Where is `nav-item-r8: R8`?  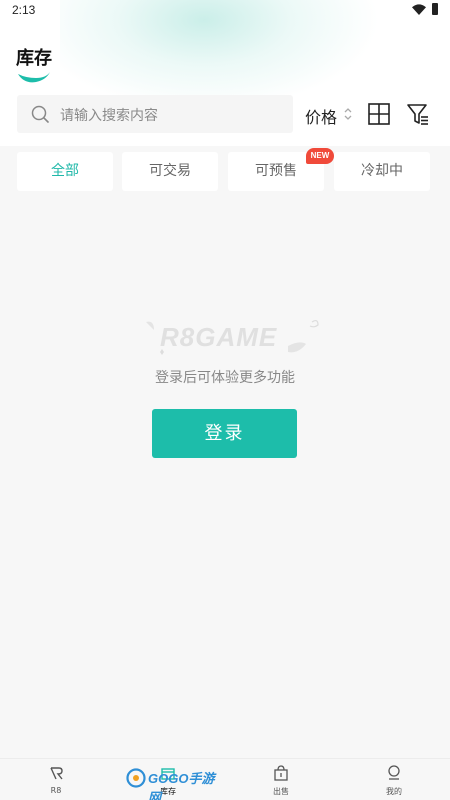 nav-item-r8: R8 is located at coordinates (56, 779).